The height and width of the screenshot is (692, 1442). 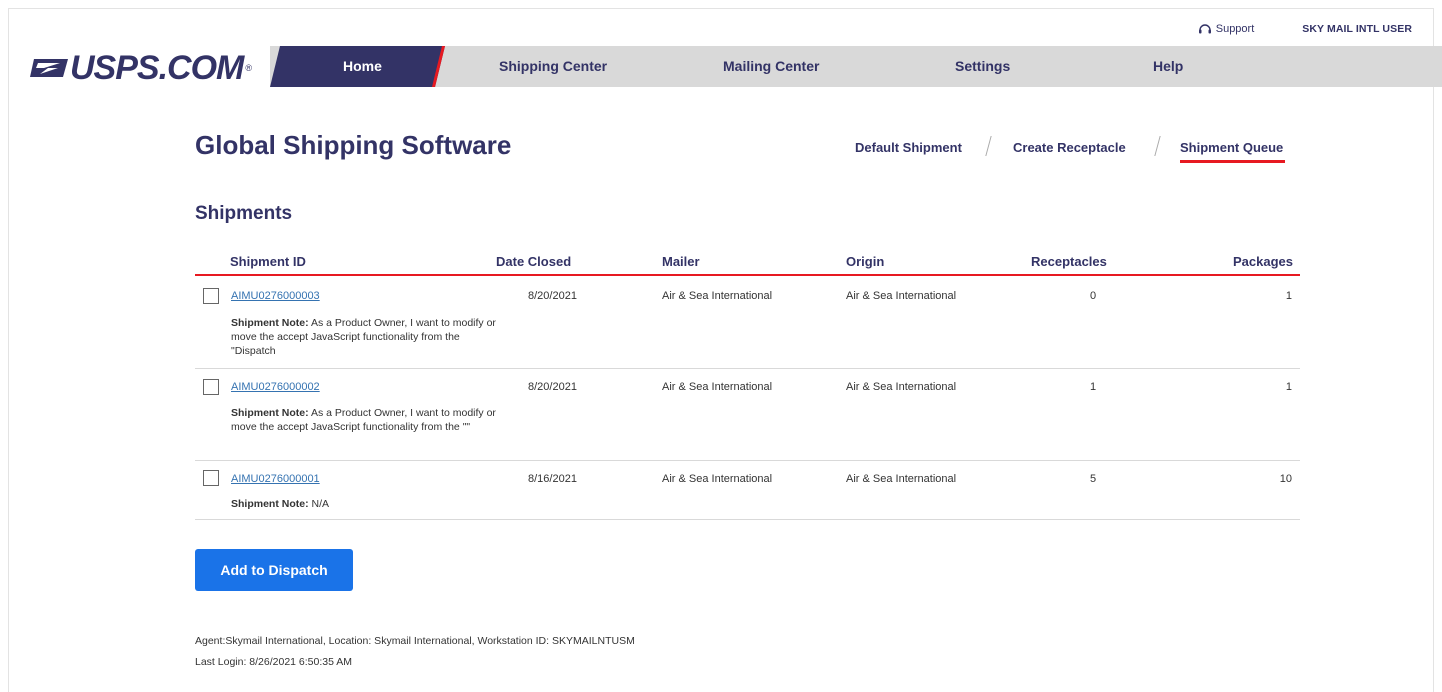 I want to click on nav-item-shipping-center: Shipping Center, so click(x=553, y=66).